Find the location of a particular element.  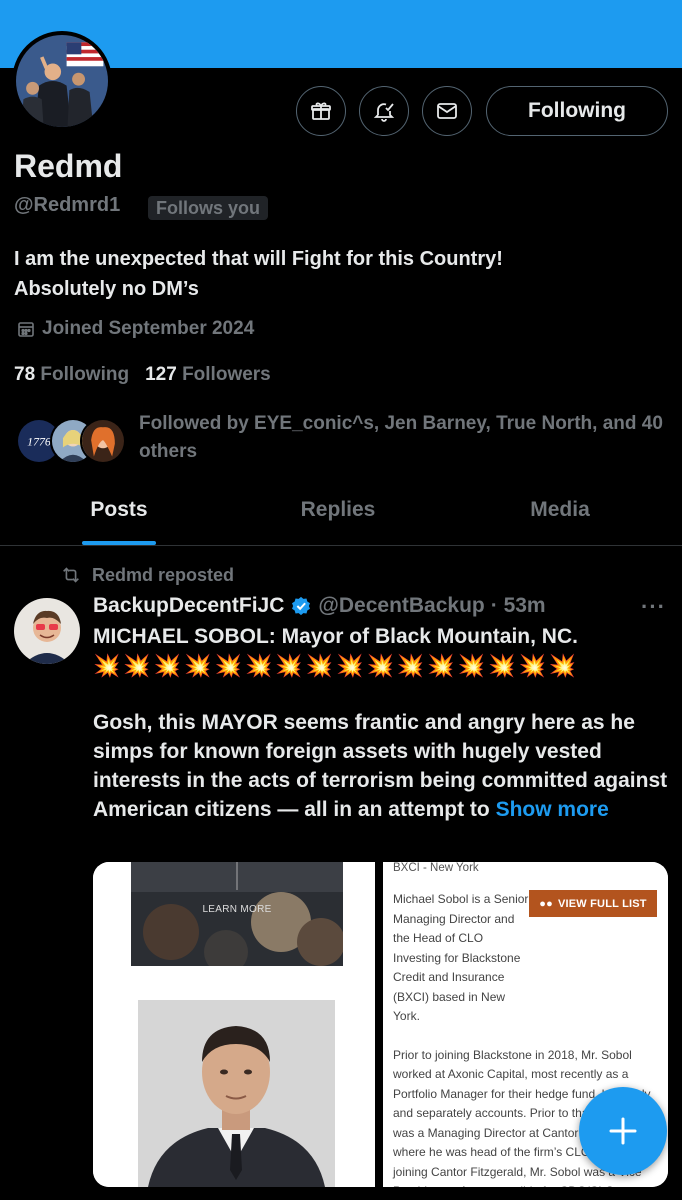

repost-icon is located at coordinates (71, 575).